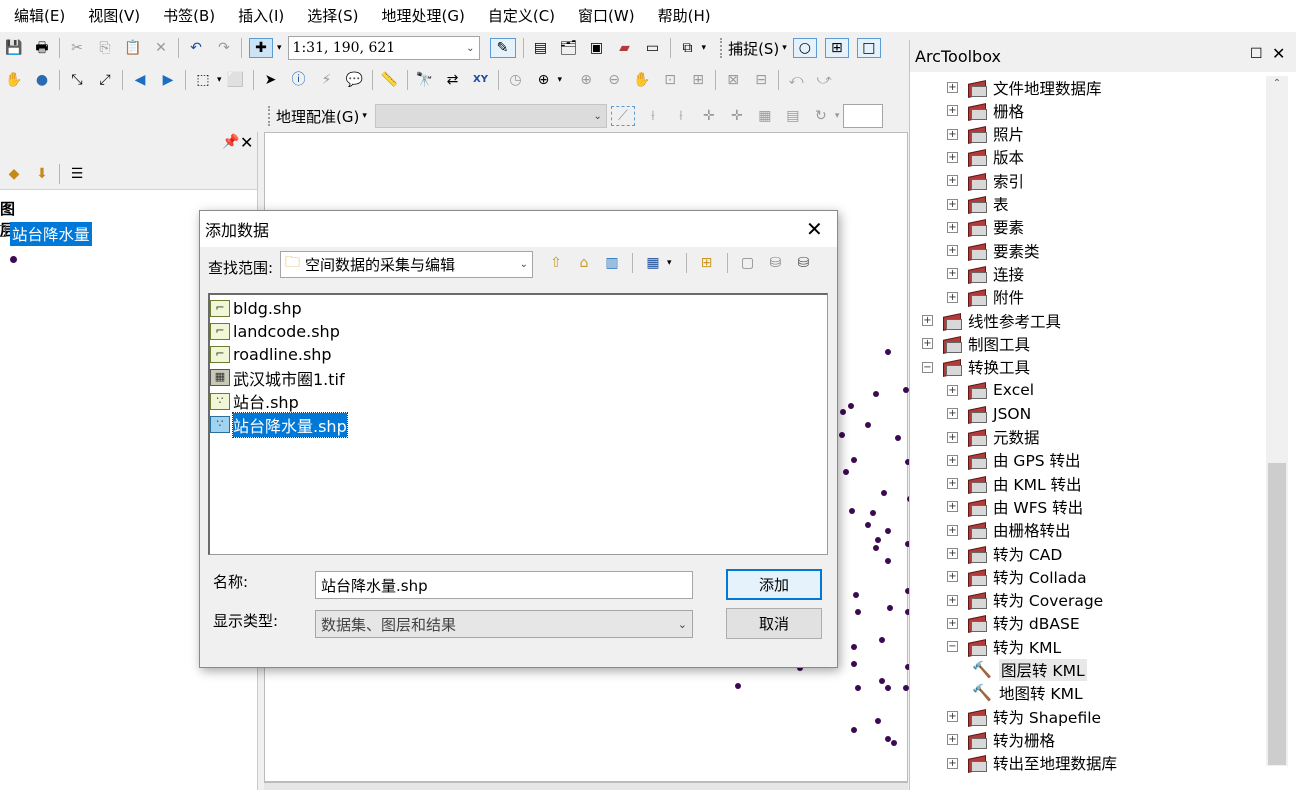 This screenshot has height=790, width=1296. Describe the element at coordinates (669, 263) in the screenshot. I see `view-dropdown-icon: ▾` at that location.